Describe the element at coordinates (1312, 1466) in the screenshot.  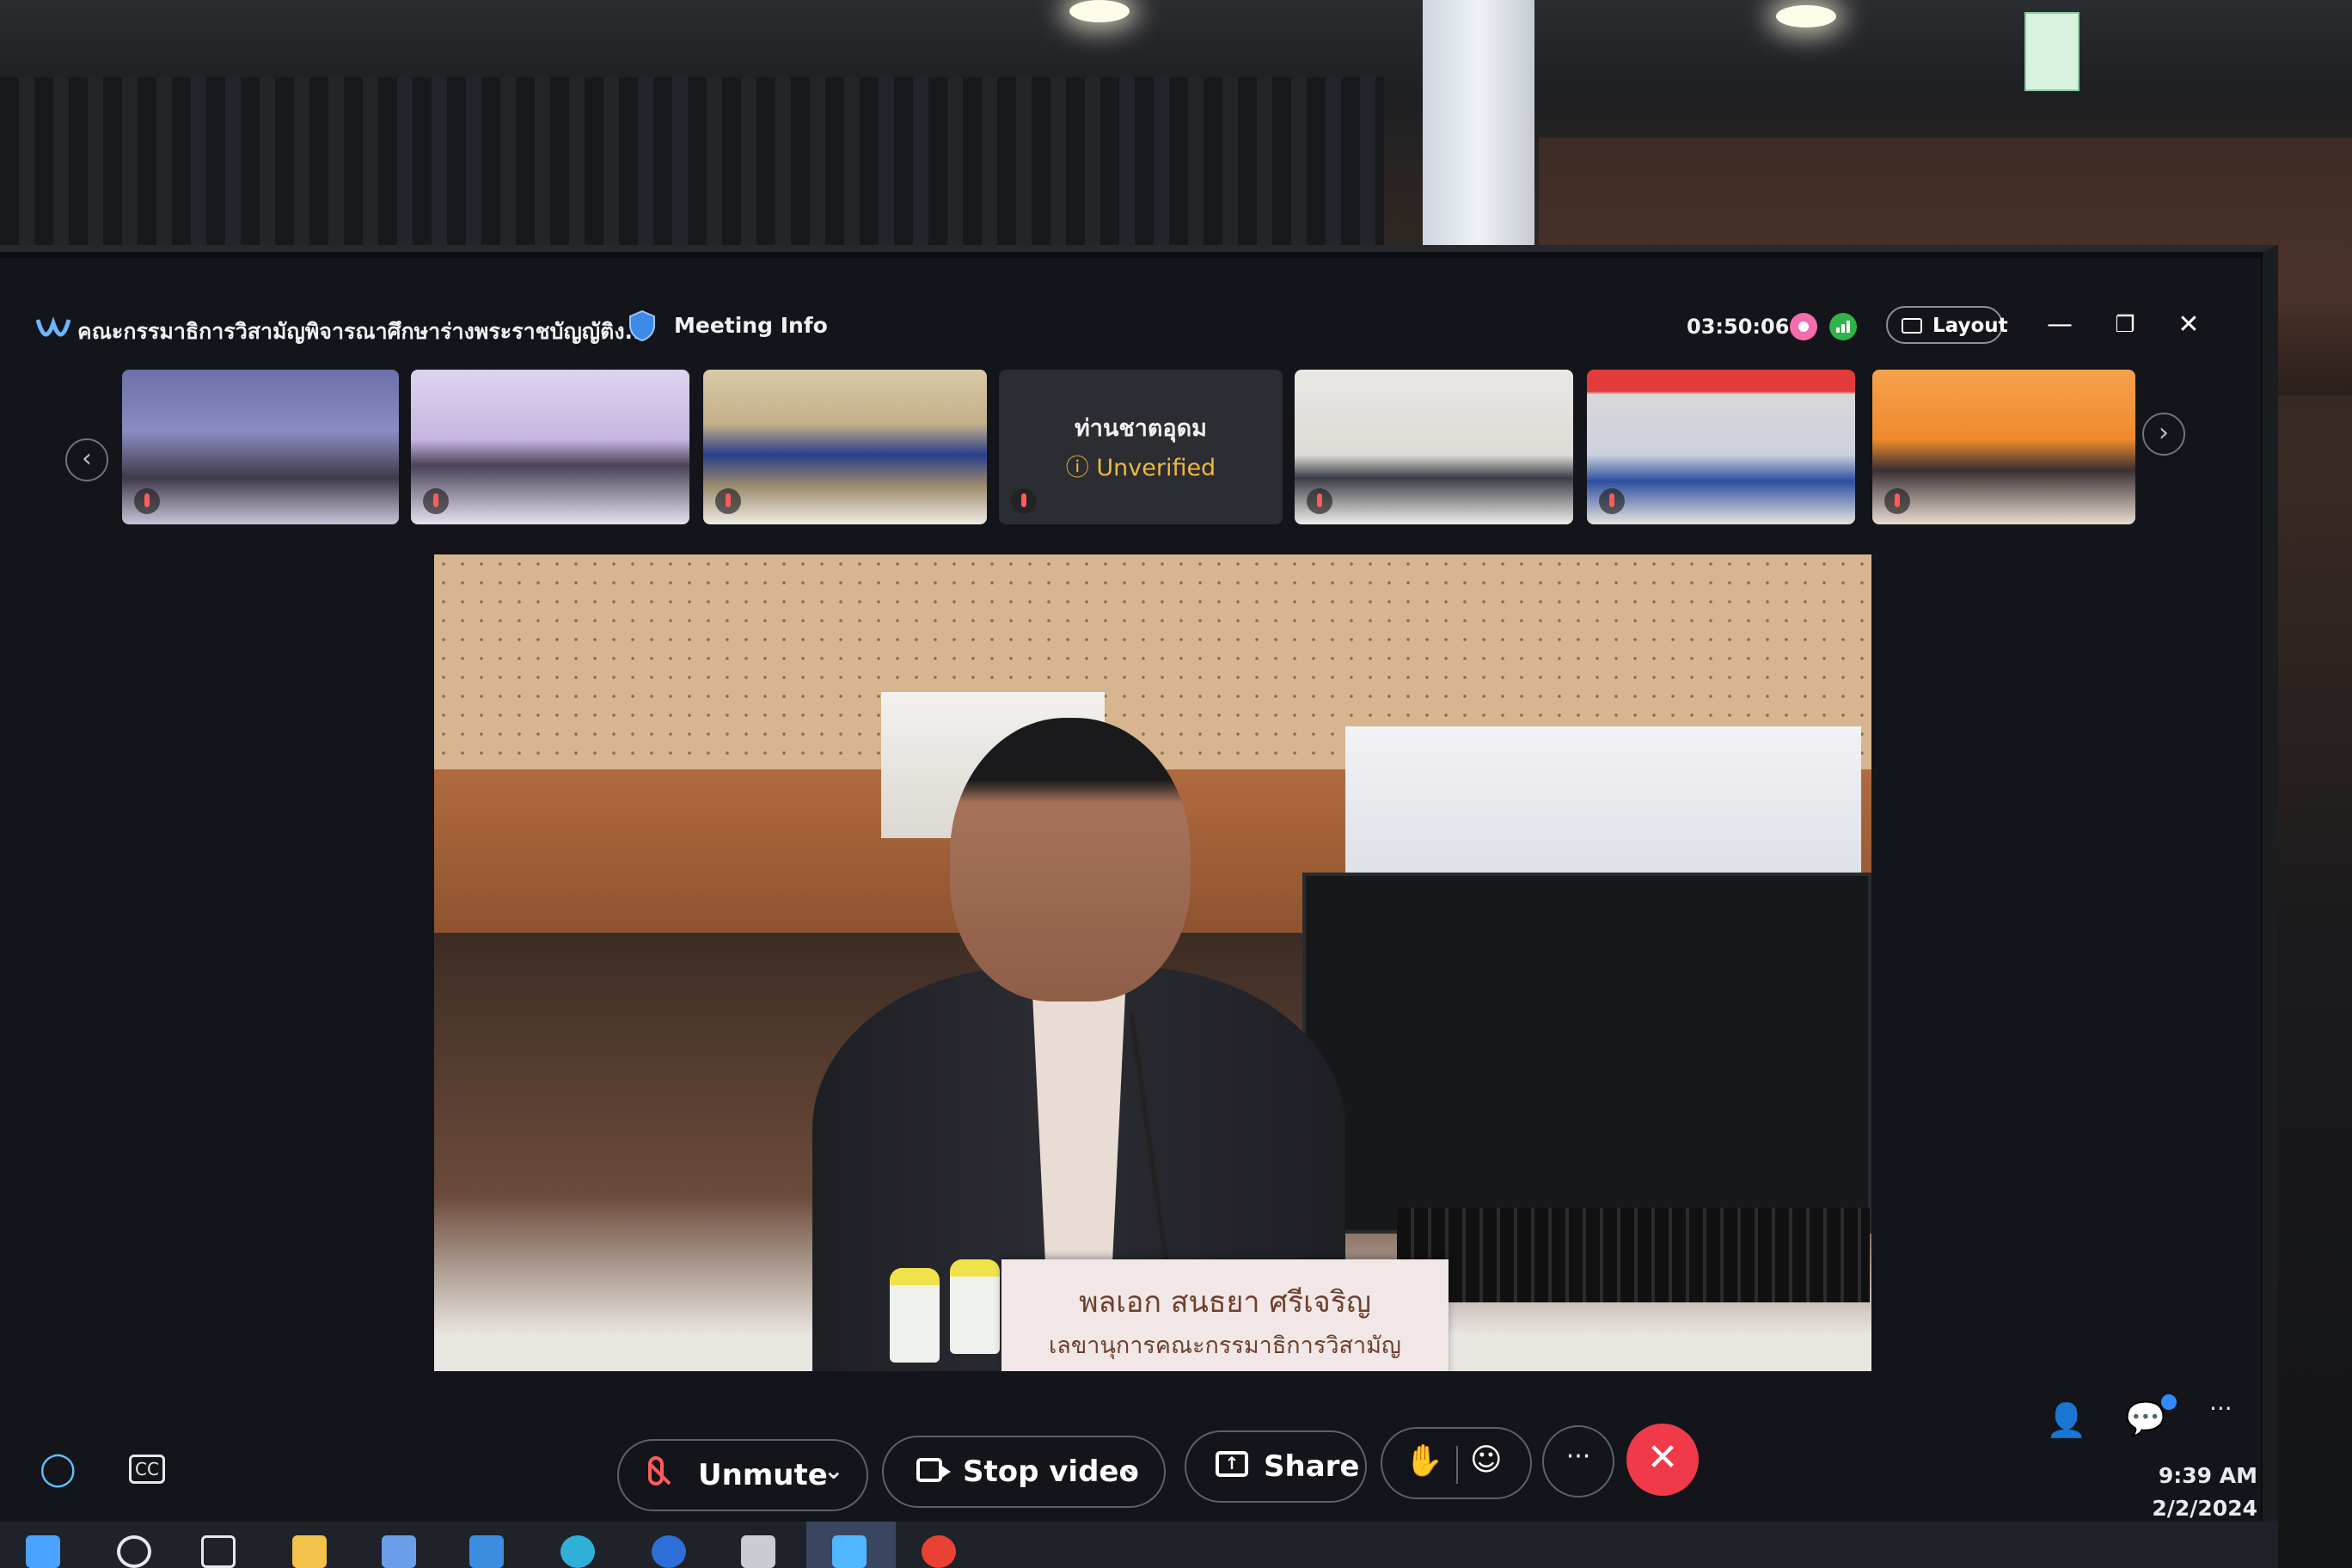
I see `share-label: Share` at that location.